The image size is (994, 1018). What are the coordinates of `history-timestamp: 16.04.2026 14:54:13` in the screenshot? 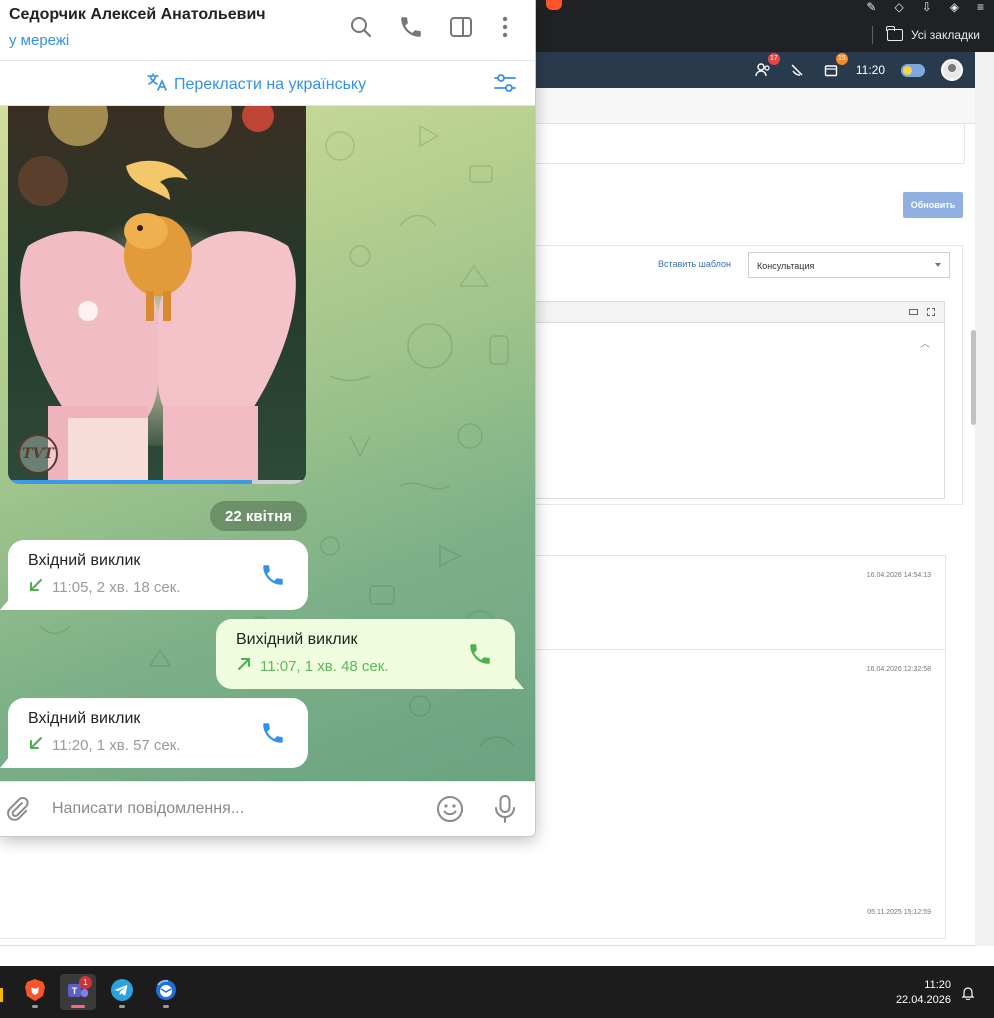 It's located at (898, 575).